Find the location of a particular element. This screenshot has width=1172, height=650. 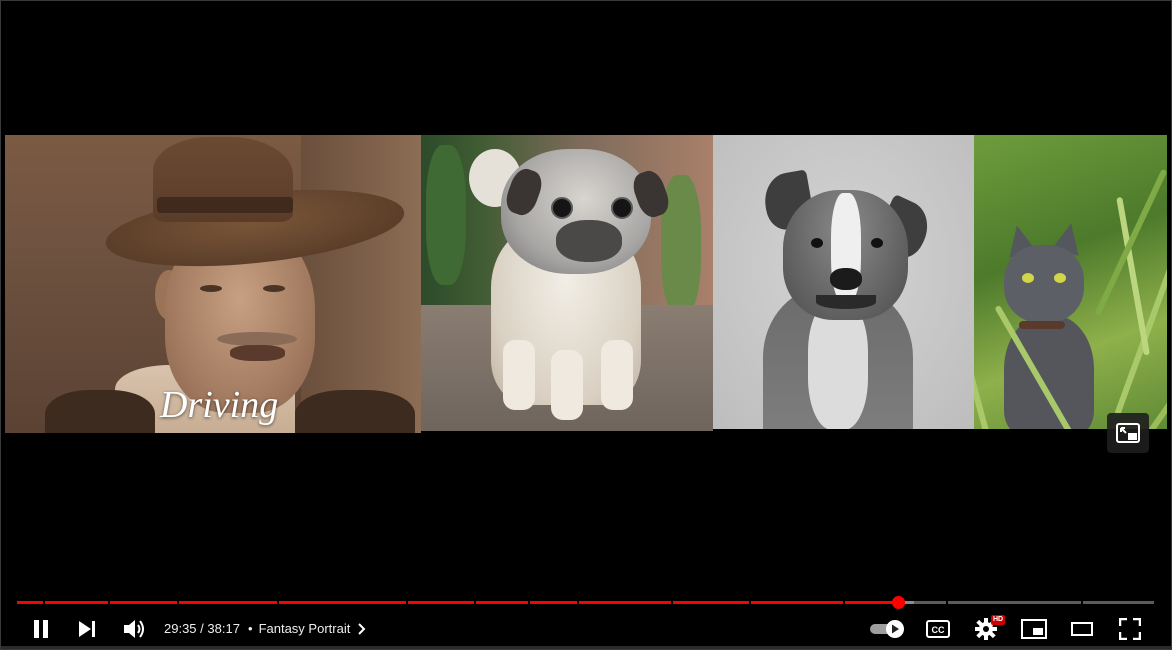

expand-miniplayer-button is located at coordinates (1128, 433).